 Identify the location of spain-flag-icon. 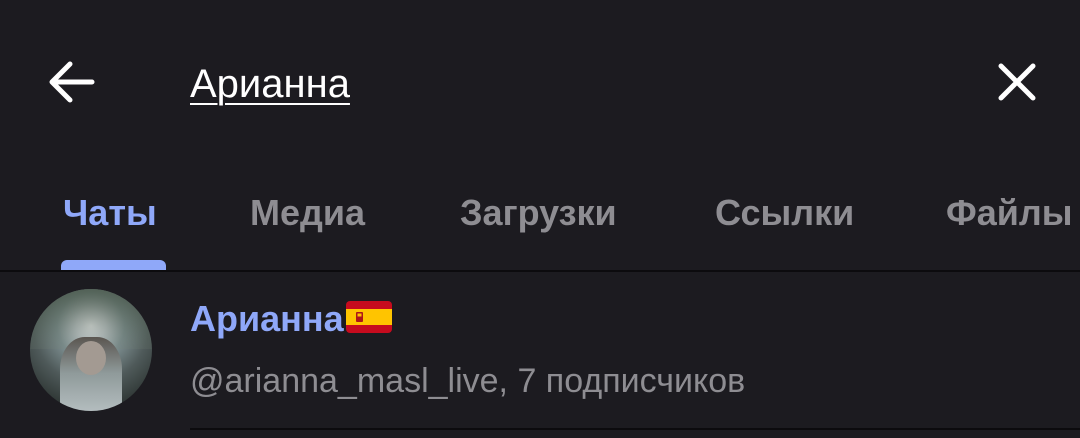
(368, 317).